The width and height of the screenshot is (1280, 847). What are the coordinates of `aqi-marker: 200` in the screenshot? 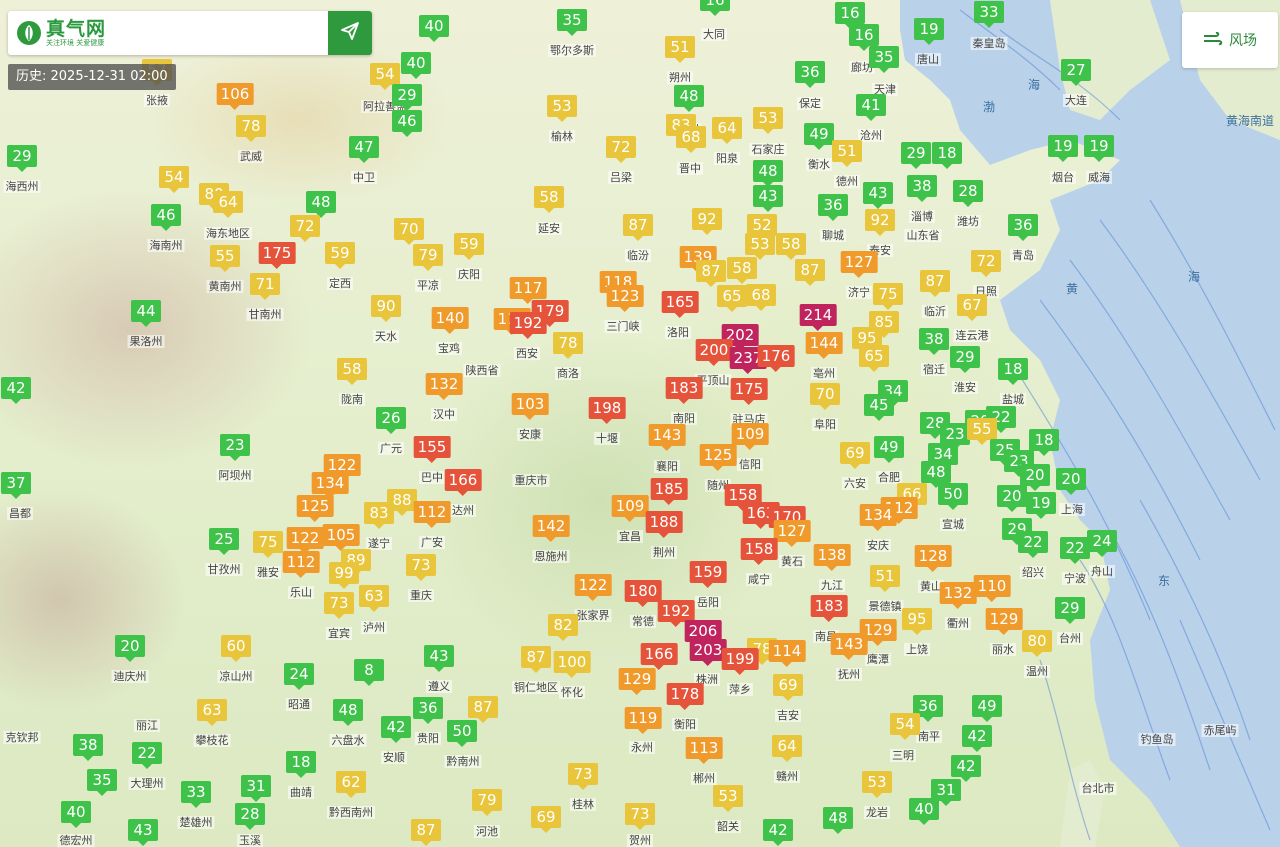 It's located at (714, 352).